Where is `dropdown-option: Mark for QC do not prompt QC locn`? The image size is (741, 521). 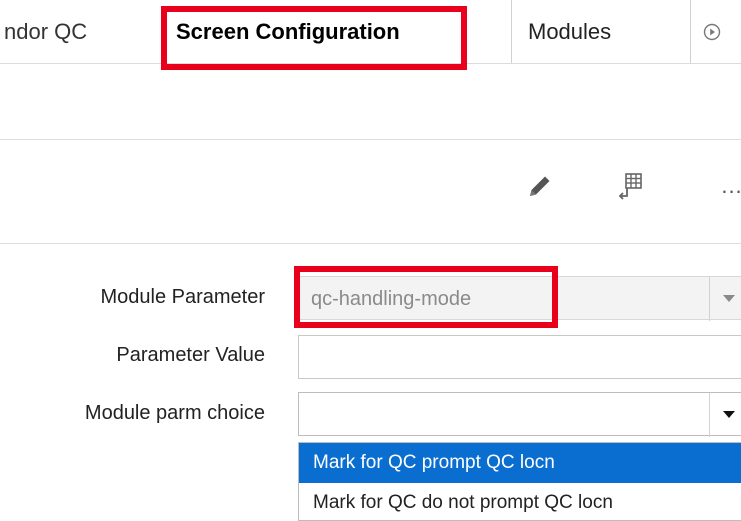
dropdown-option: Mark for QC do not prompt QC locn is located at coordinates (520, 501).